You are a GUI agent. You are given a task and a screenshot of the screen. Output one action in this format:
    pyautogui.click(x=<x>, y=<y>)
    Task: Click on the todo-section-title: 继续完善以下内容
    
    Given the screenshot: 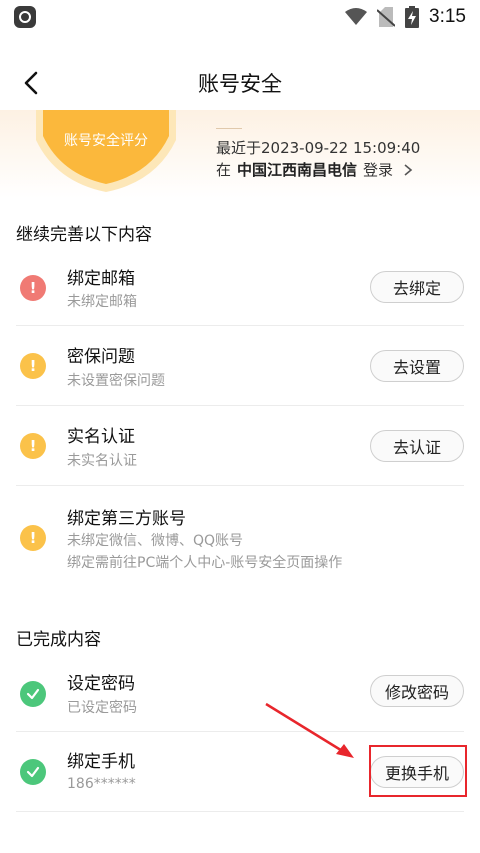 What is the action you would take?
    pyautogui.click(x=84, y=235)
    